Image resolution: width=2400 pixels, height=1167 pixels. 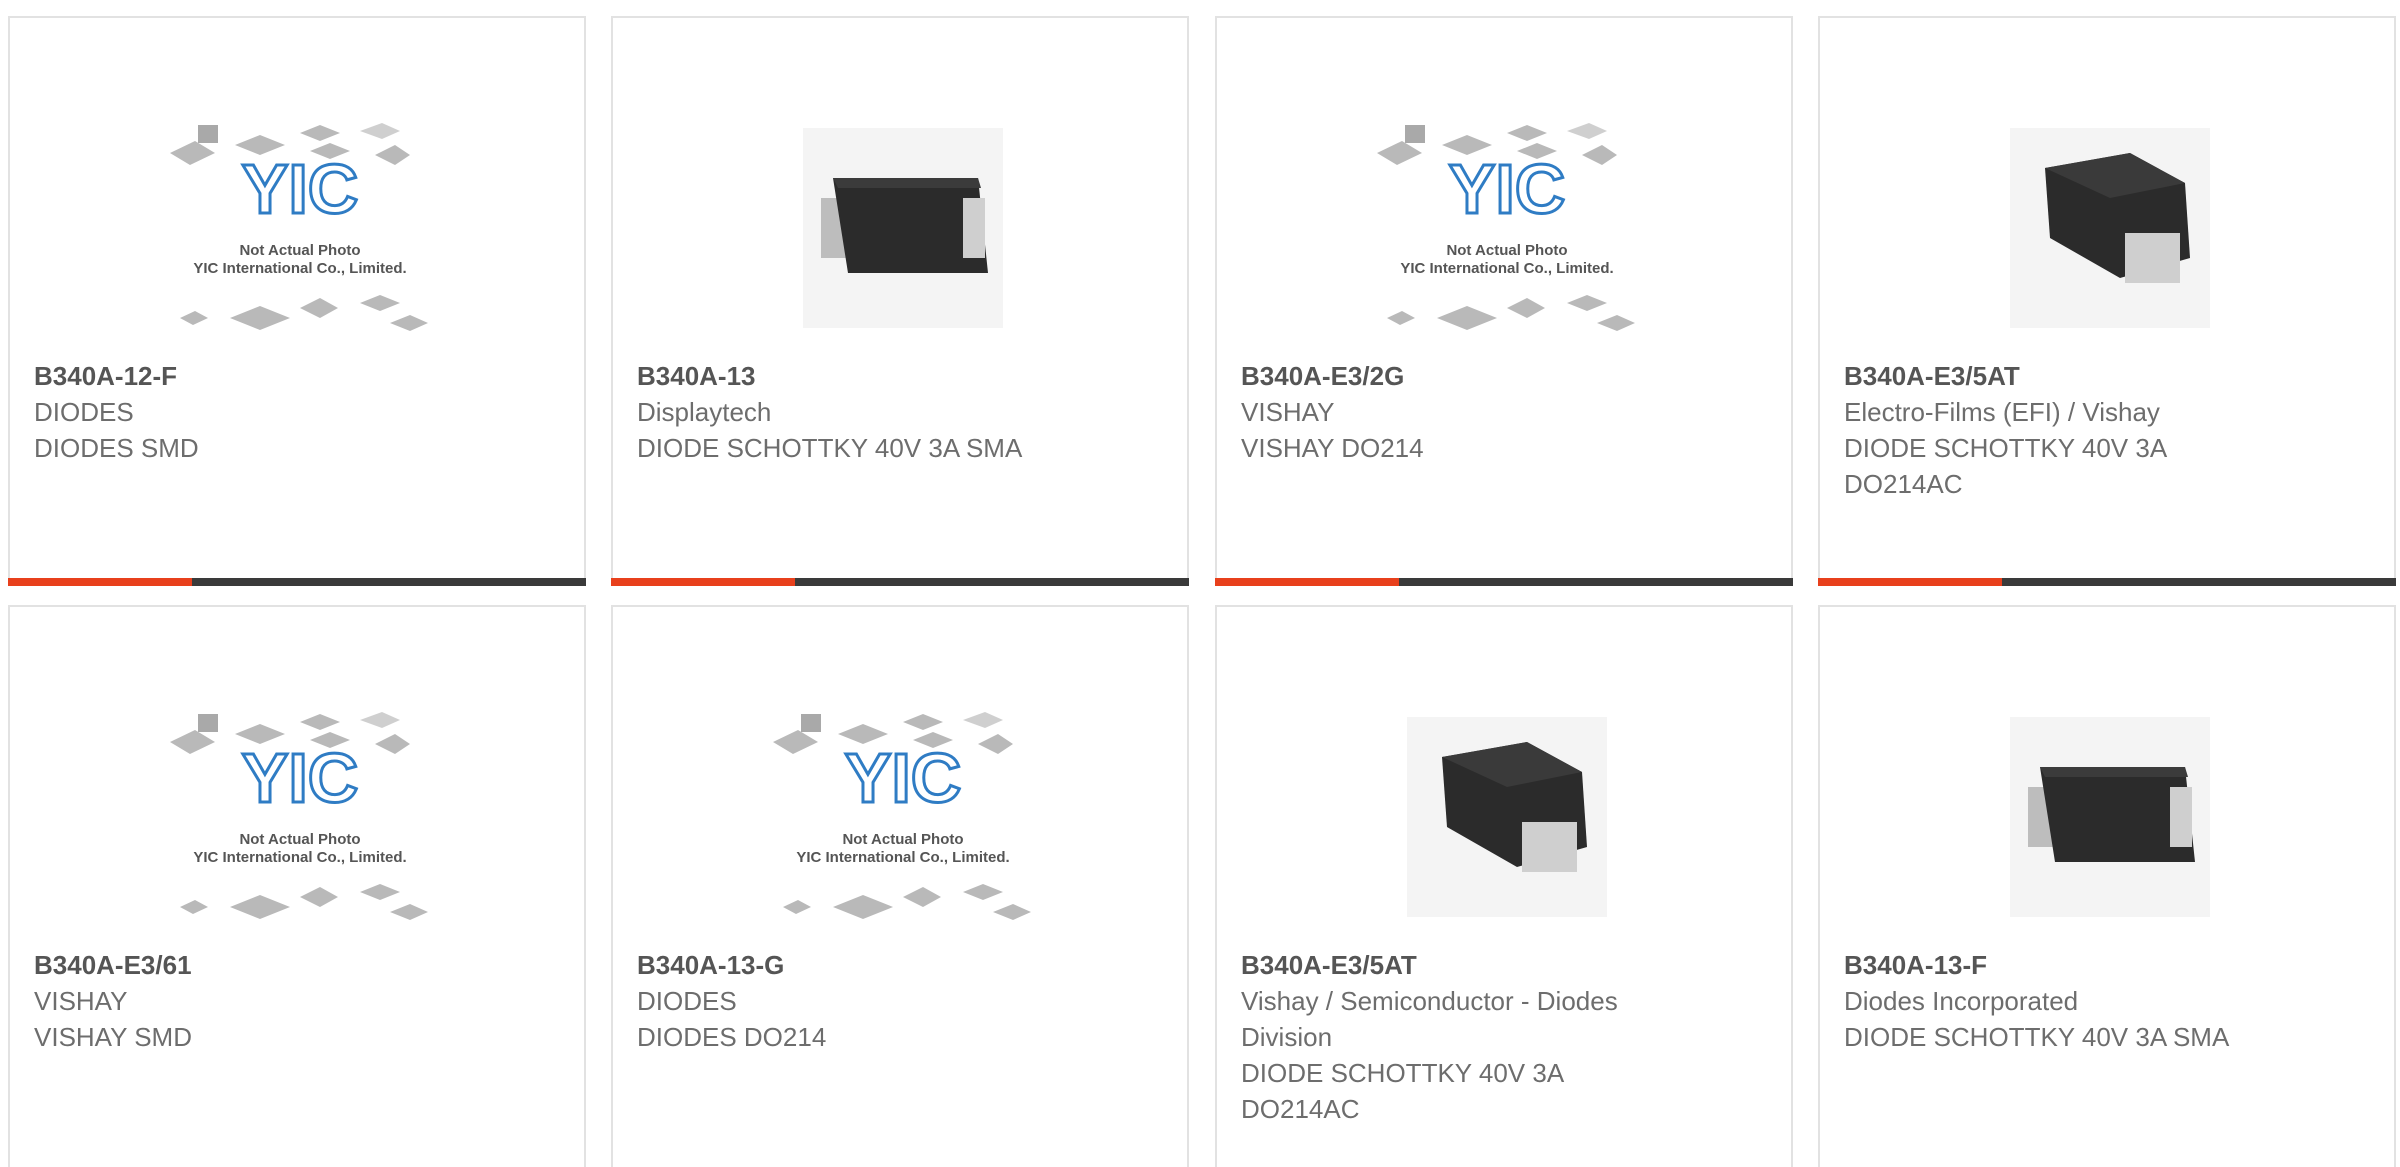 What do you see at coordinates (1961, 1001) in the screenshot?
I see `manufacturer: Diodes Incorporated` at bounding box center [1961, 1001].